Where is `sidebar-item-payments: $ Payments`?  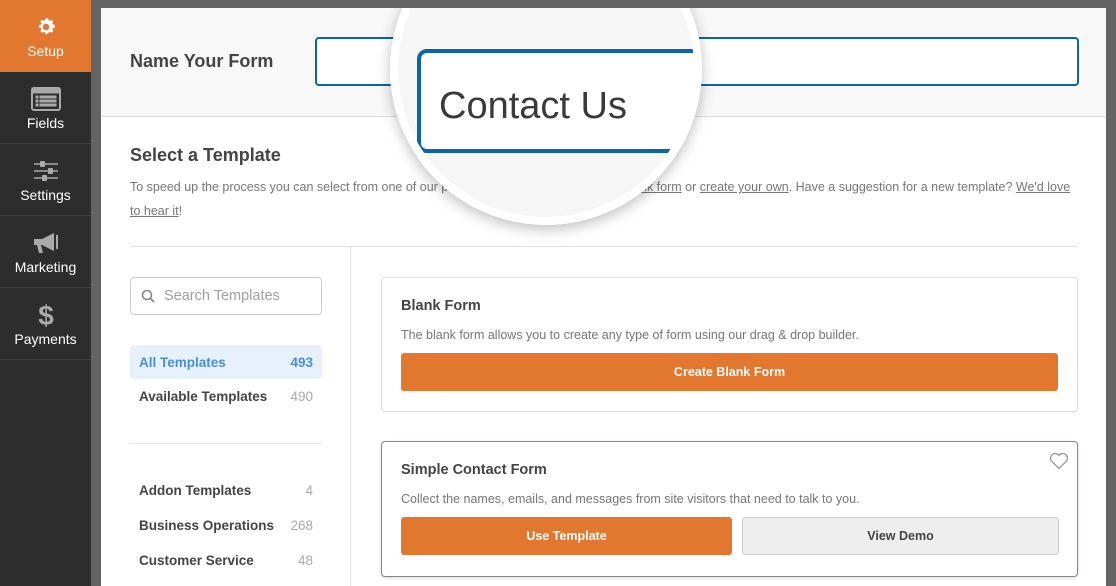
sidebar-item-payments: $ Payments is located at coordinates (45, 324).